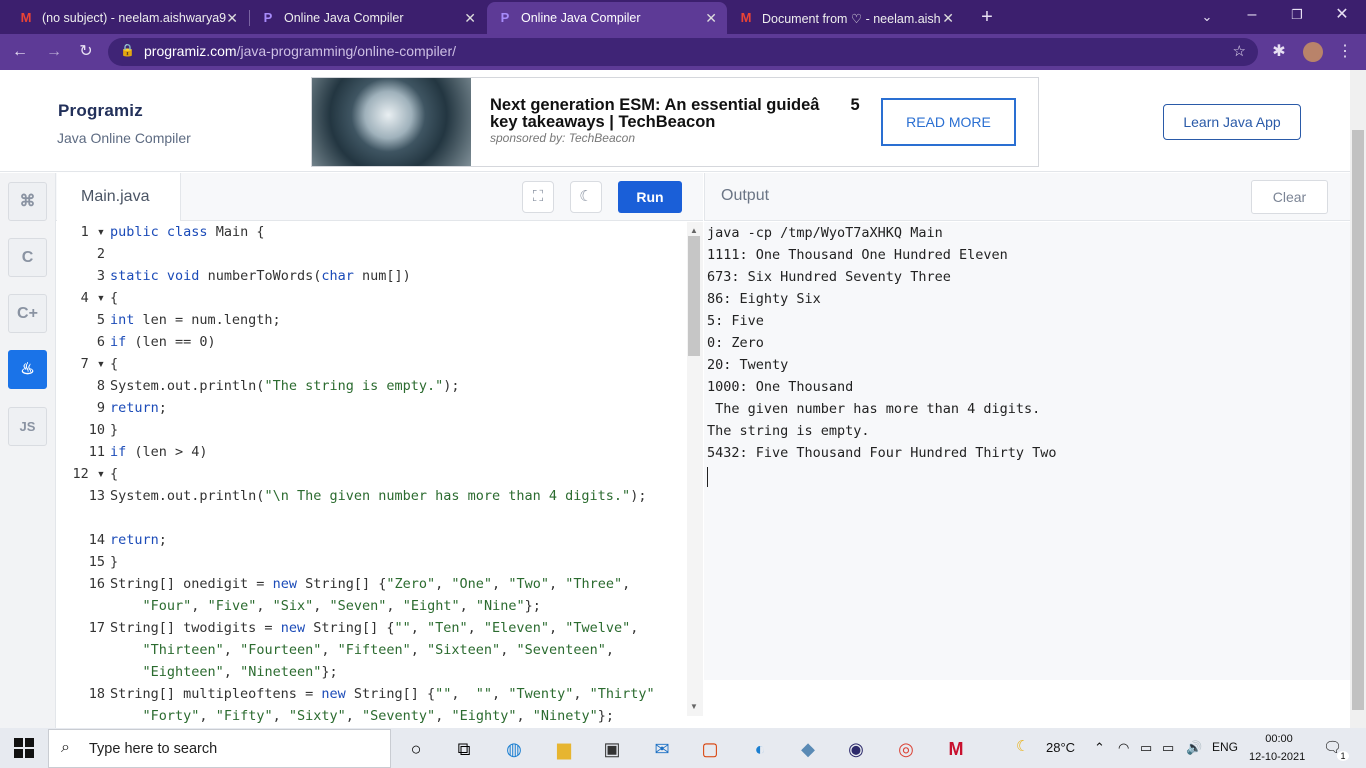 The height and width of the screenshot is (768, 1366). I want to click on code-line: static void numberToWords(char num[]), so click(260, 276).